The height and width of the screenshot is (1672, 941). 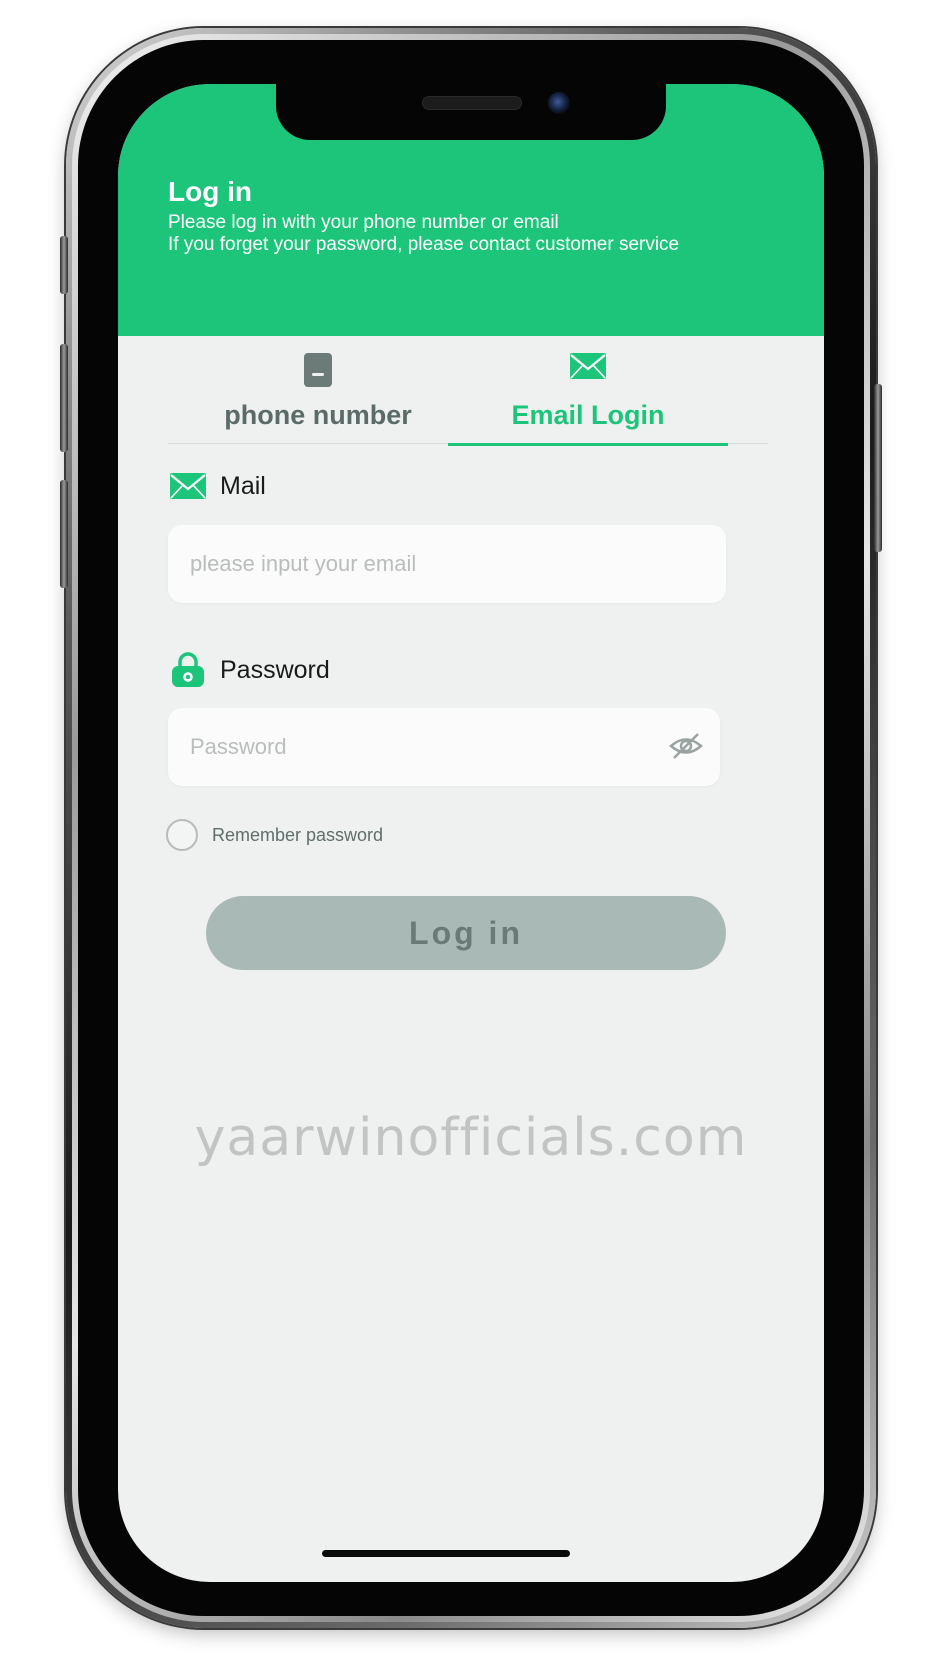 I want to click on power-button, so click(x=878, y=468).